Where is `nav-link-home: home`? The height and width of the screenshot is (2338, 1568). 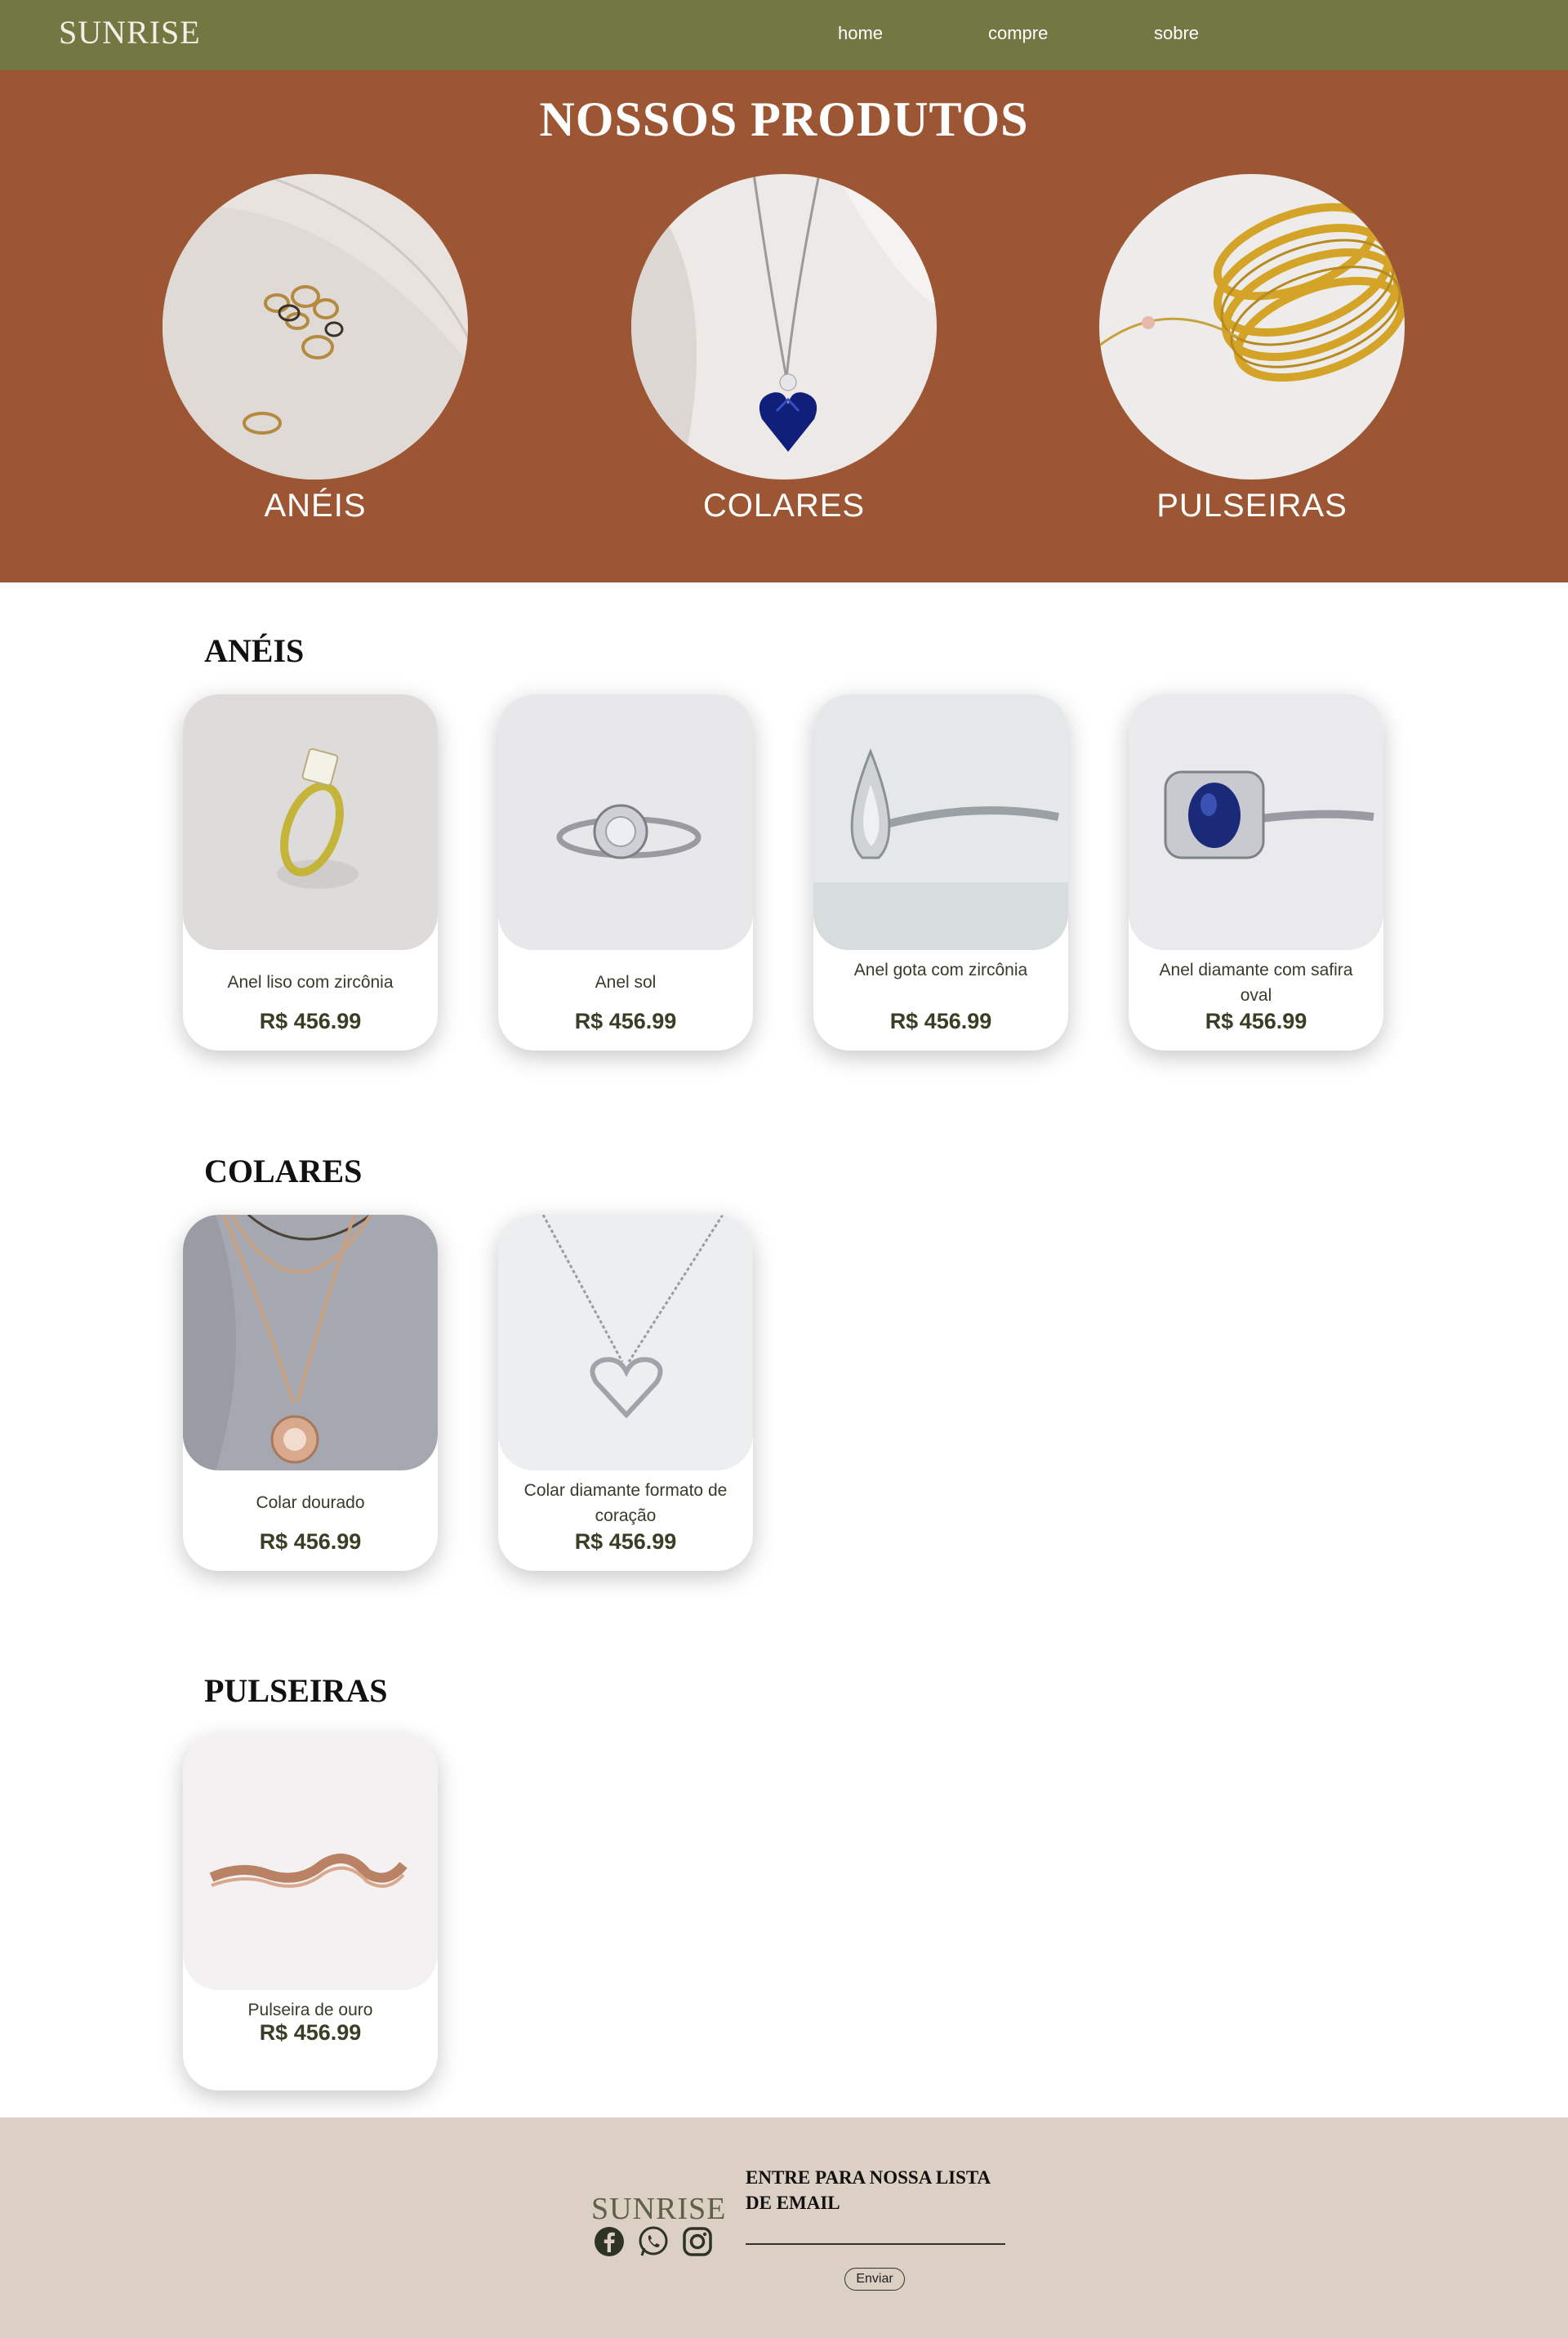
nav-link-home: home is located at coordinates (860, 33).